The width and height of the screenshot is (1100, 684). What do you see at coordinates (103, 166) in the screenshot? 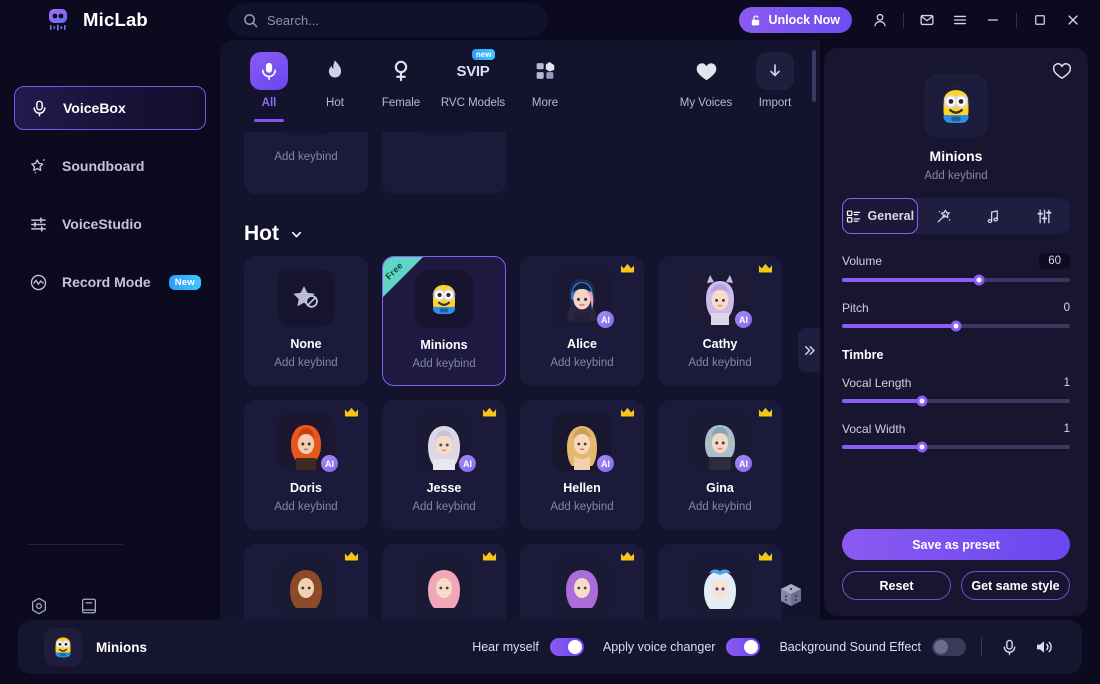
I see `sidebar-item-label: Soundboard` at bounding box center [103, 166].